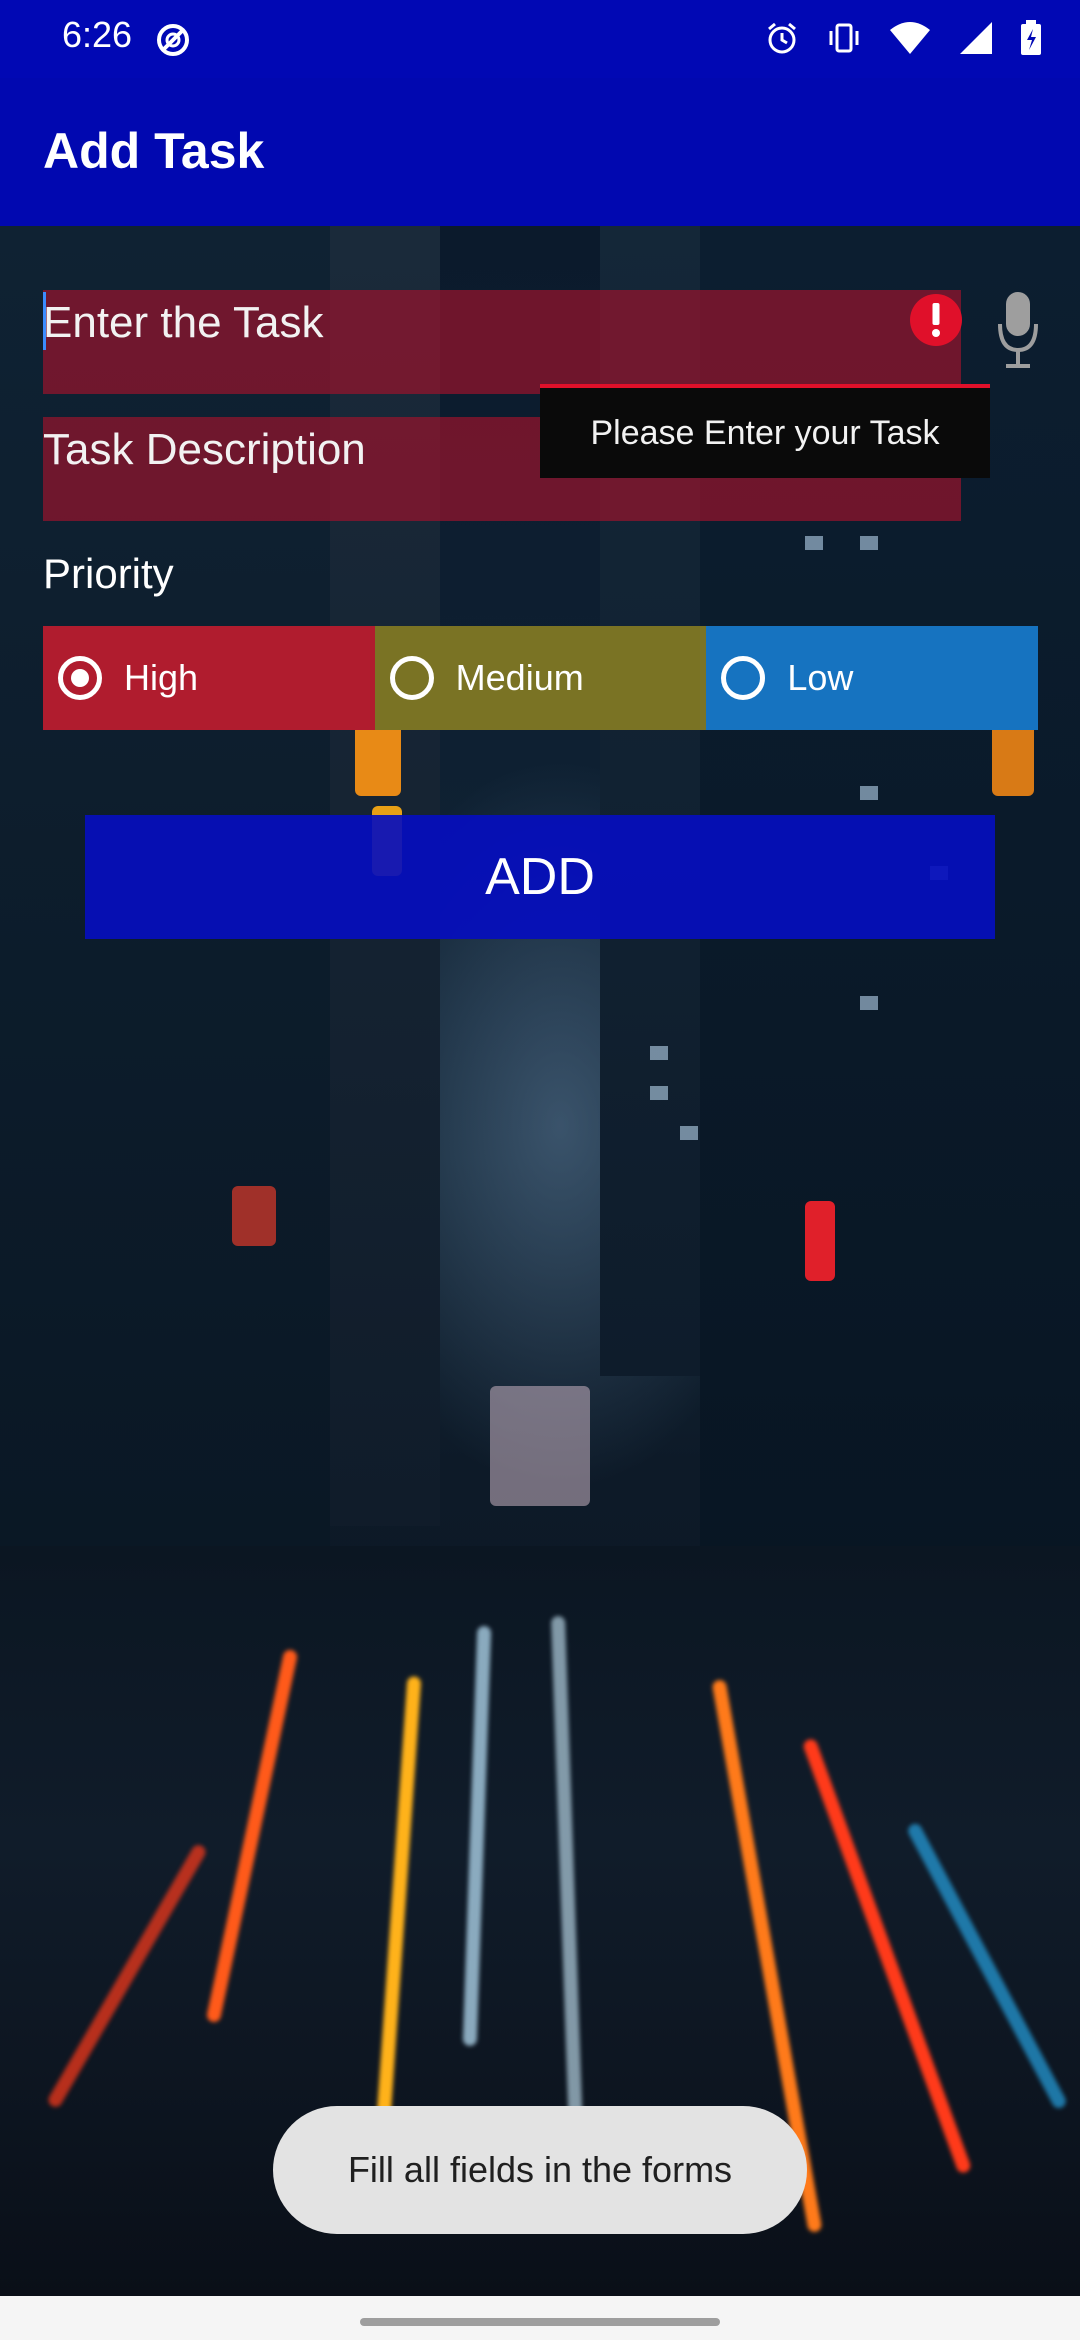 The width and height of the screenshot is (1080, 2340). I want to click on priority-option-label: High, so click(161, 677).